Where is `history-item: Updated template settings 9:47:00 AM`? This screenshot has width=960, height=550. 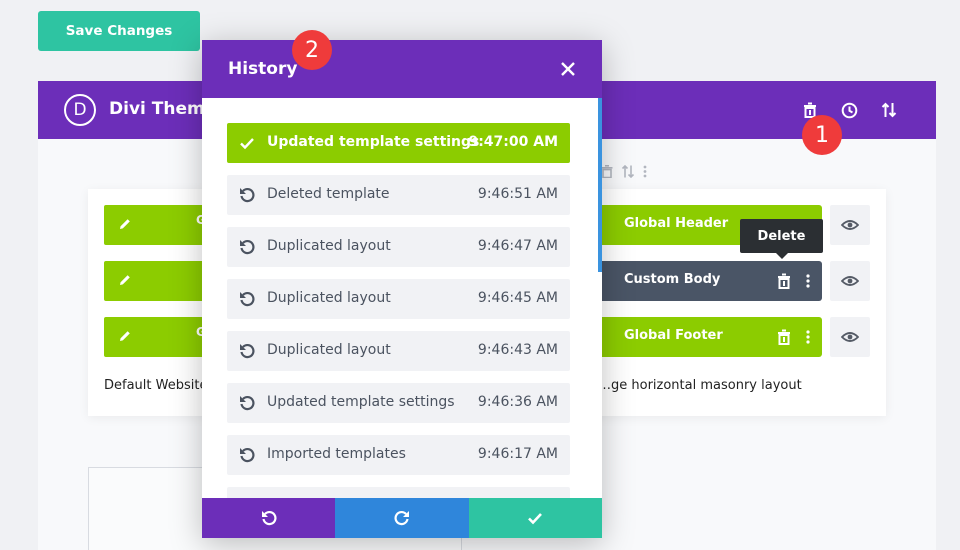 history-item: Updated template settings 9:47:00 AM is located at coordinates (398, 143).